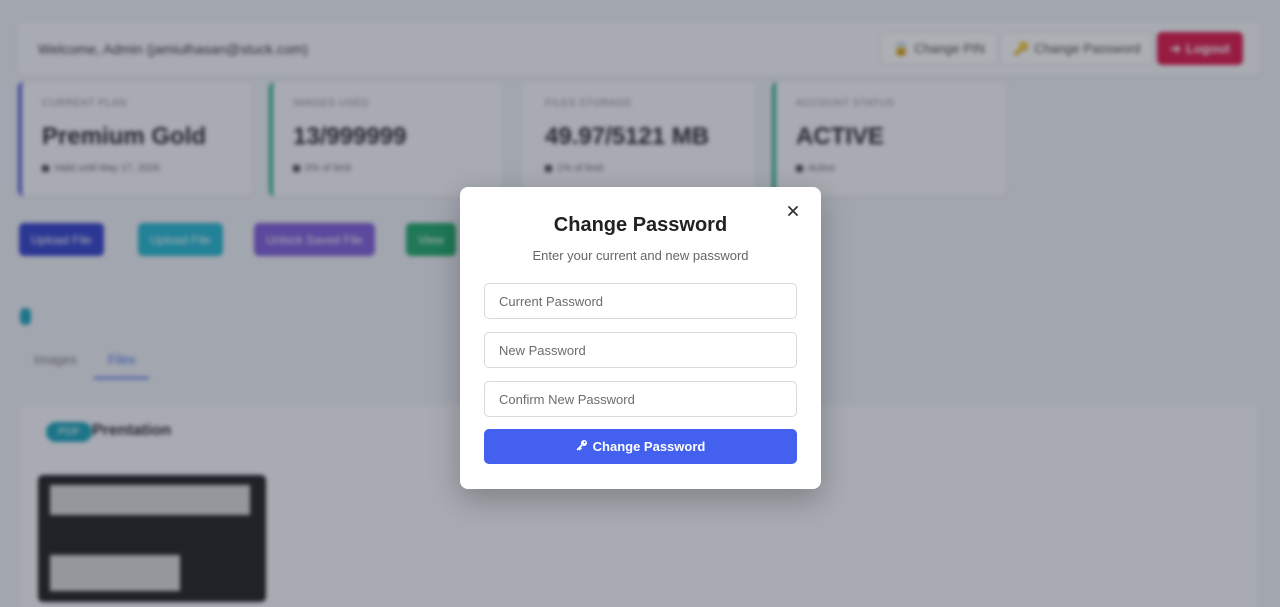  What do you see at coordinates (640, 255) in the screenshot?
I see `modal-subtitle: Enter your current and new password` at bounding box center [640, 255].